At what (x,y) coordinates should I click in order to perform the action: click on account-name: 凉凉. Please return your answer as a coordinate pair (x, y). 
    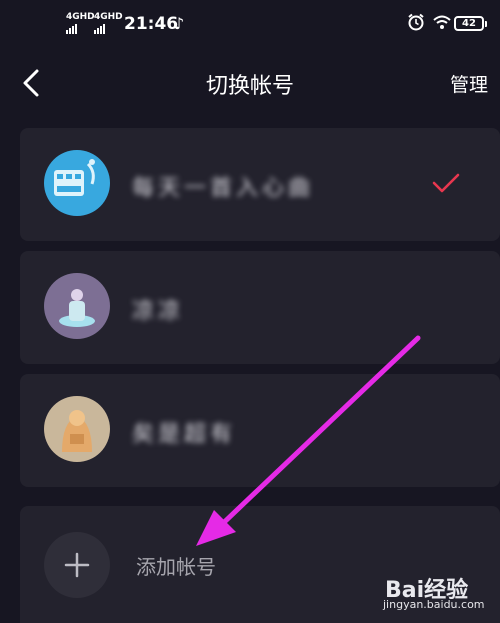
    Looking at the image, I should click on (158, 311).